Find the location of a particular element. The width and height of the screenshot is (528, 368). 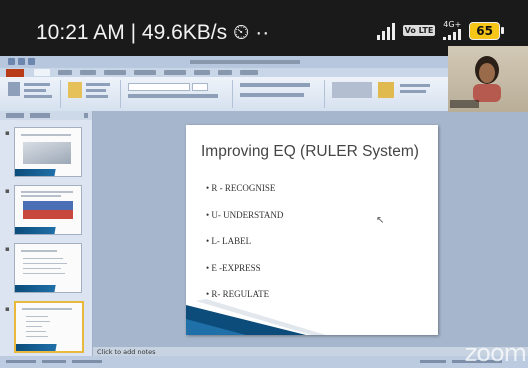

tab-slides is located at coordinates (15, 115).